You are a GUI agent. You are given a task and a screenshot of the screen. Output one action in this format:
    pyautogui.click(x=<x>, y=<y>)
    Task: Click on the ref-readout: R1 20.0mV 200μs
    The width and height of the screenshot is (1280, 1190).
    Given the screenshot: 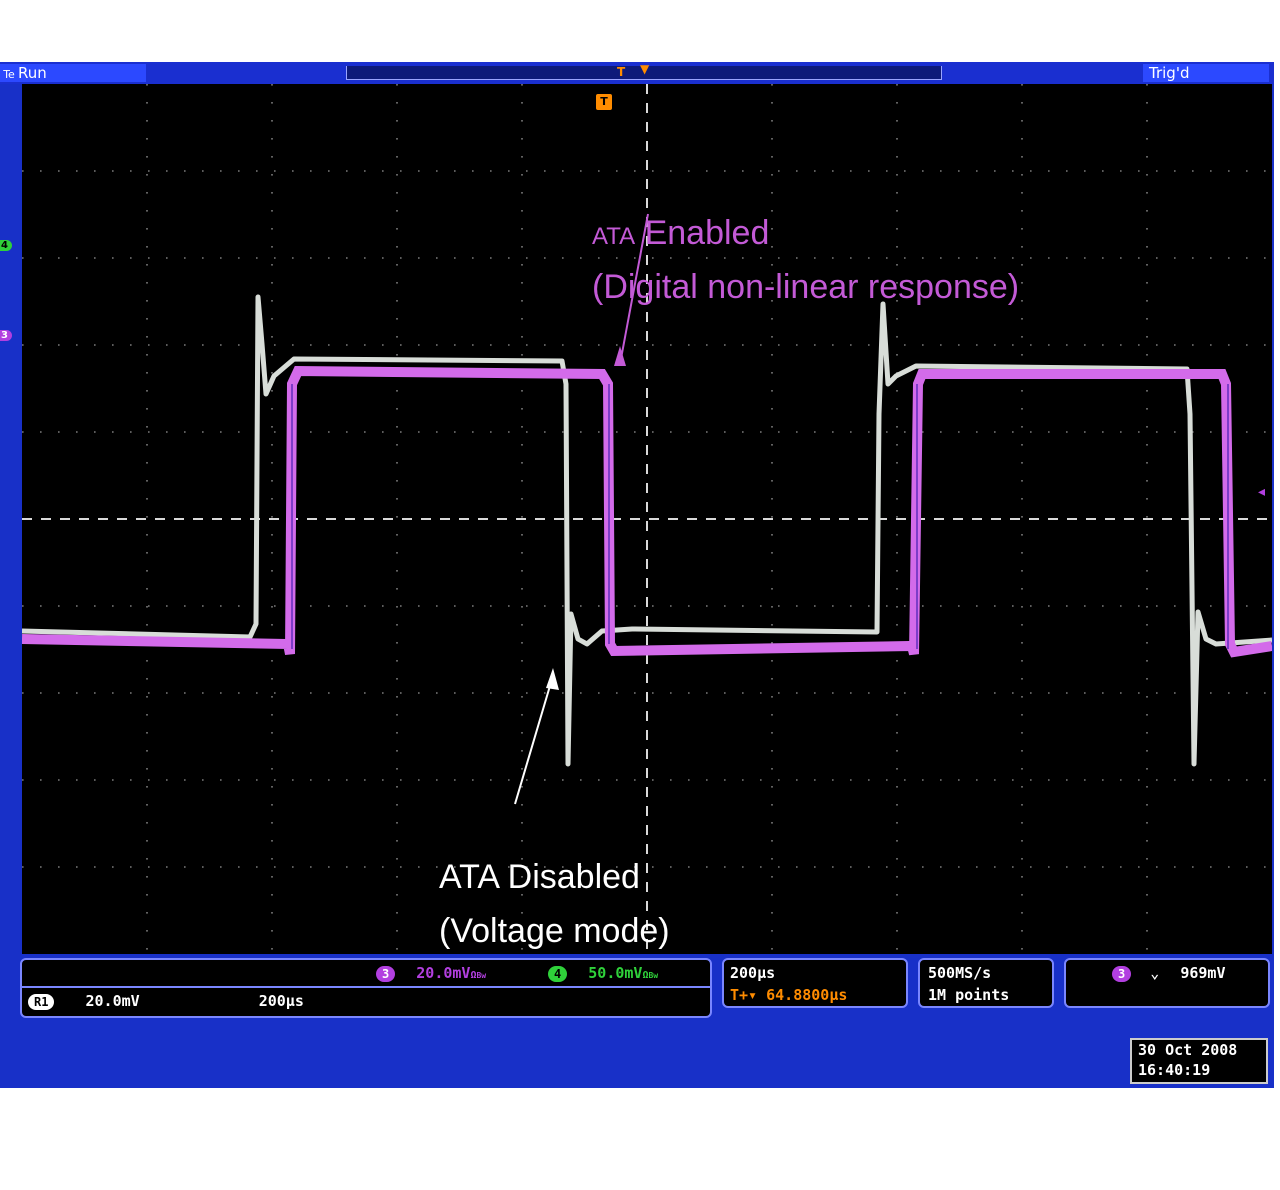 What is the action you would take?
    pyautogui.click(x=166, y=1001)
    